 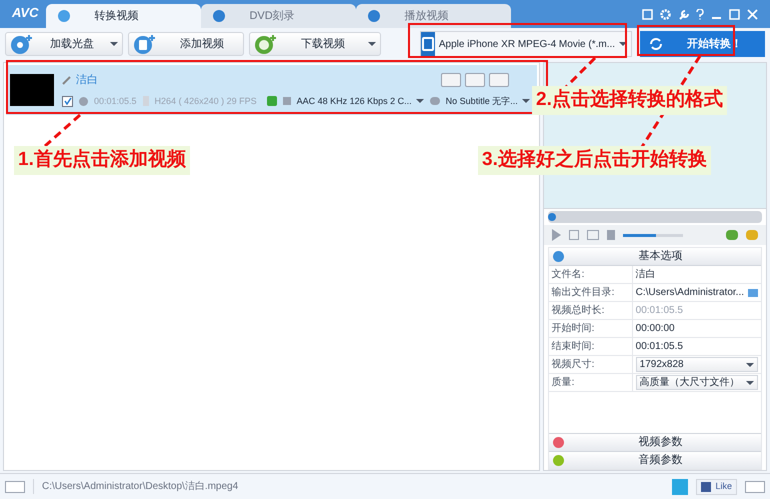 What do you see at coordinates (102, 160) in the screenshot?
I see `annotation-text: 1.首先点击添加视频` at bounding box center [102, 160].